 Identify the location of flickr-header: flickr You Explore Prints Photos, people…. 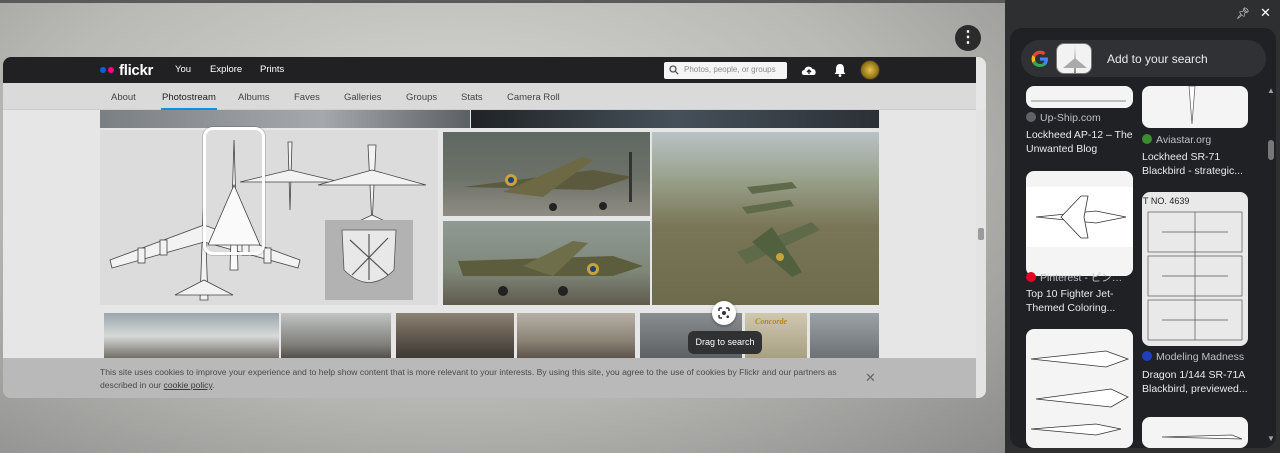
(489, 70).